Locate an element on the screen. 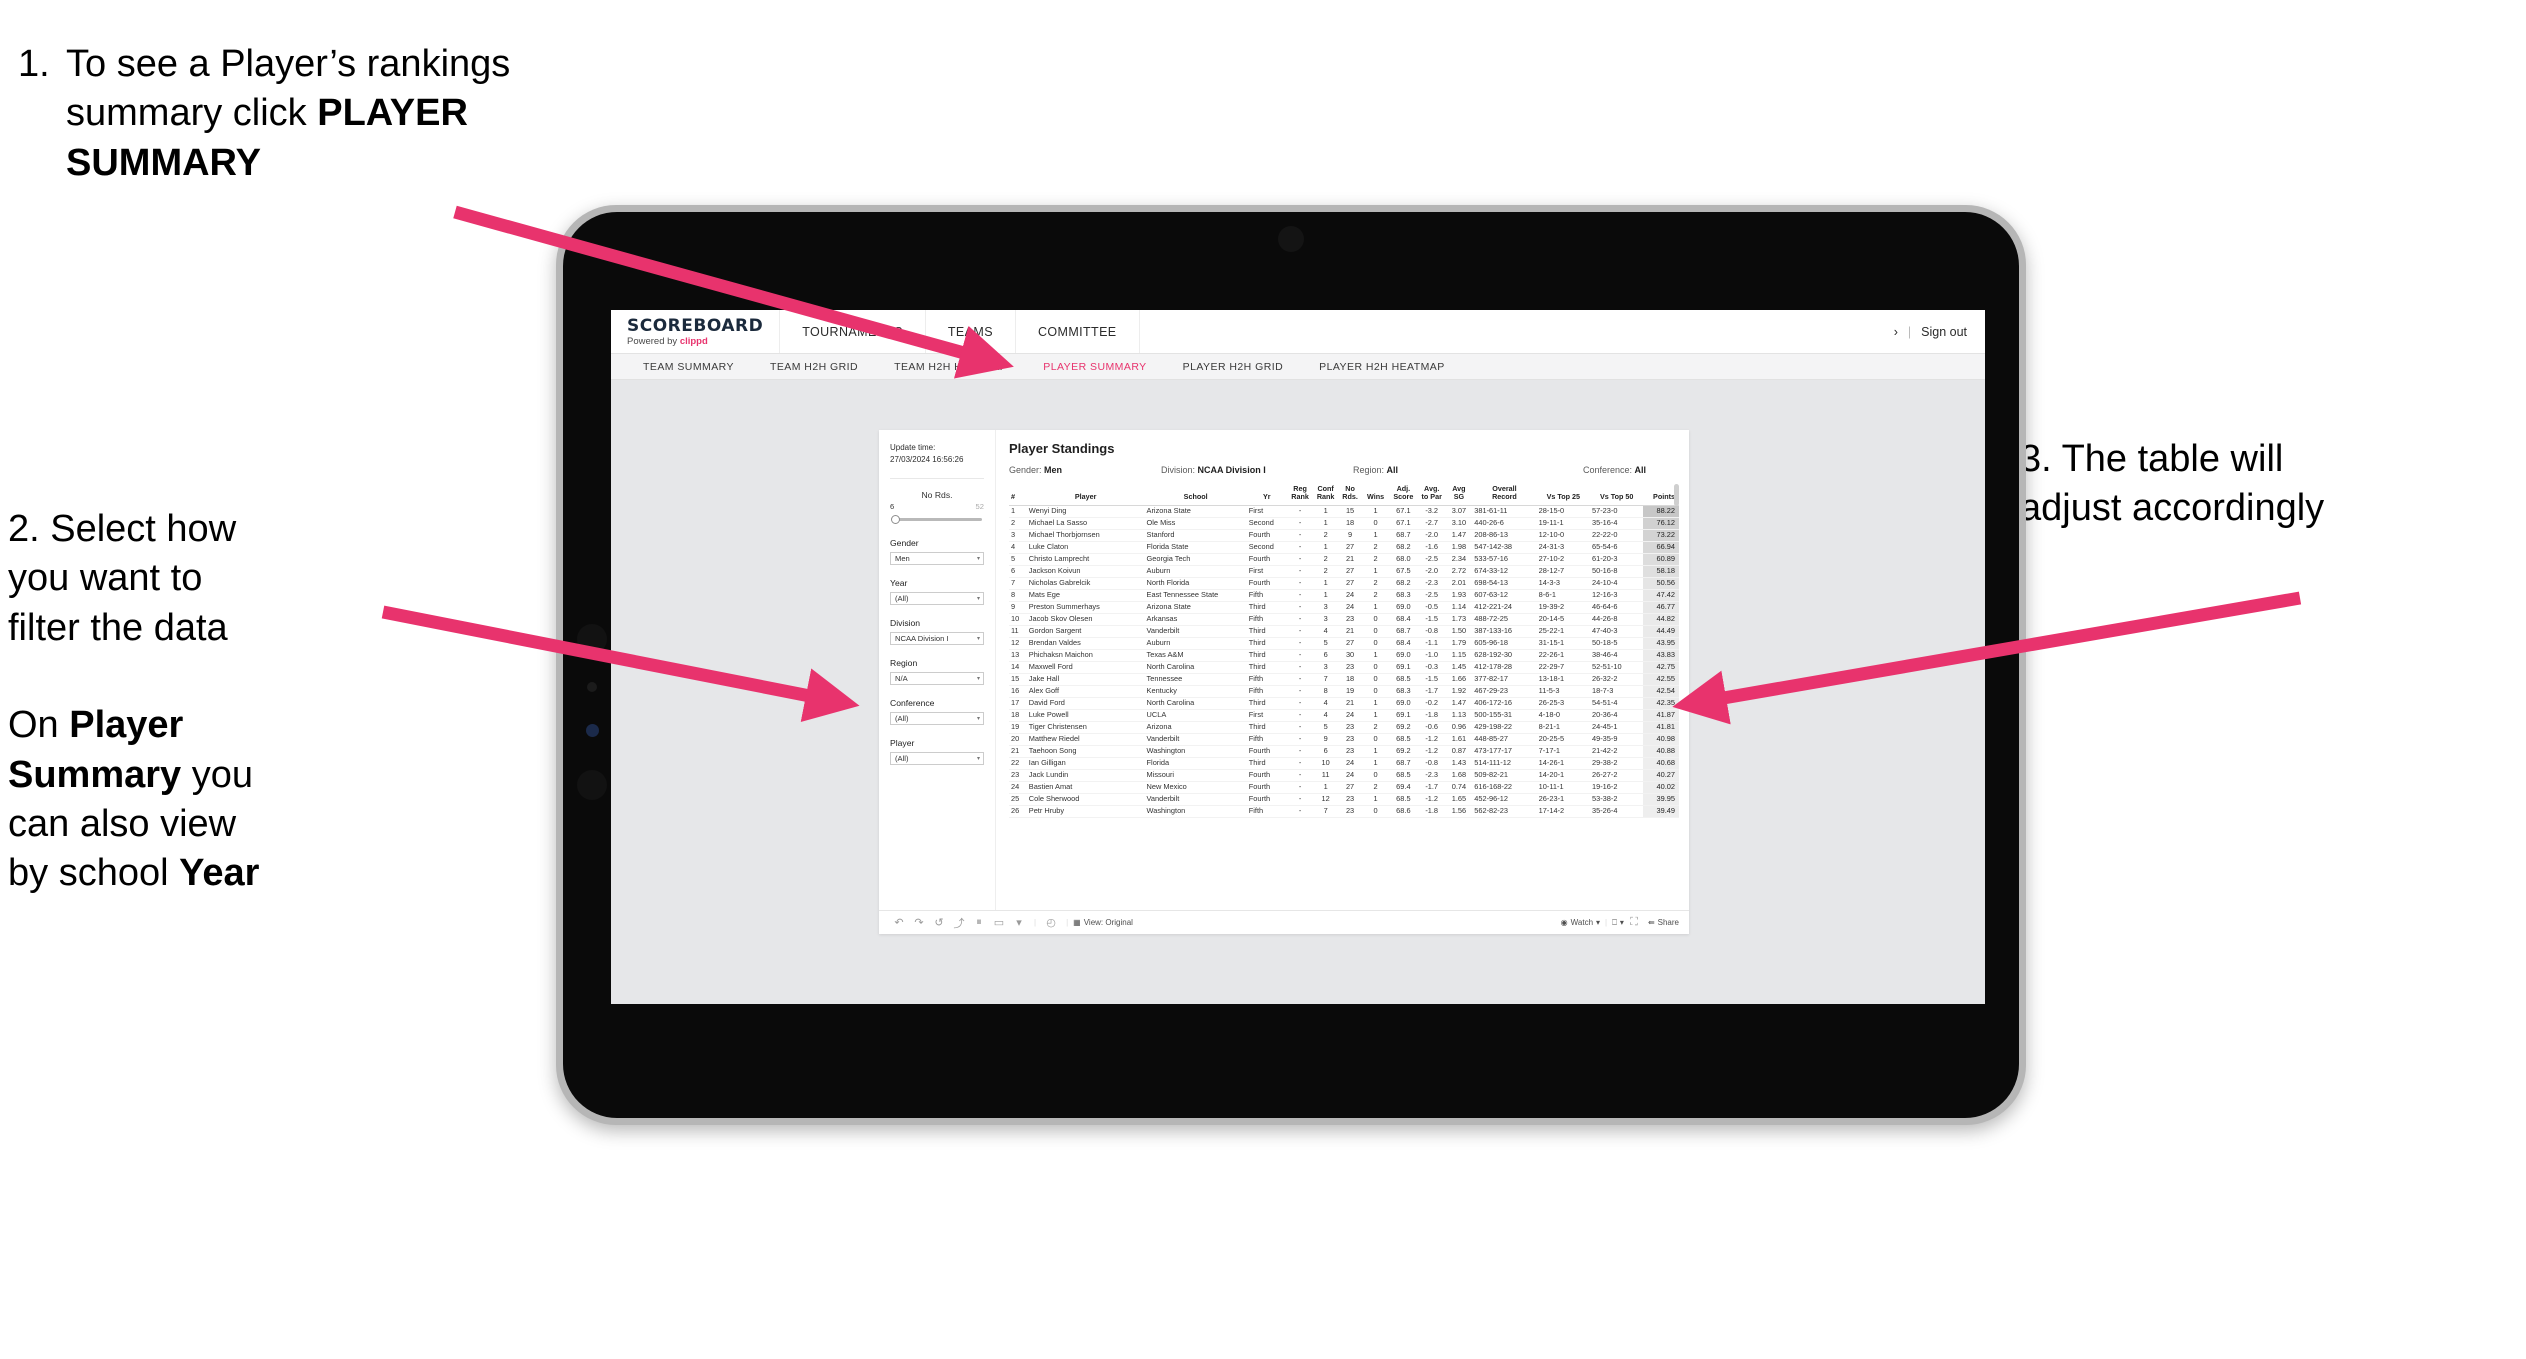 This screenshot has width=2526, height=1359. division-select: NCAA Division I ▾ is located at coordinates (937, 639).